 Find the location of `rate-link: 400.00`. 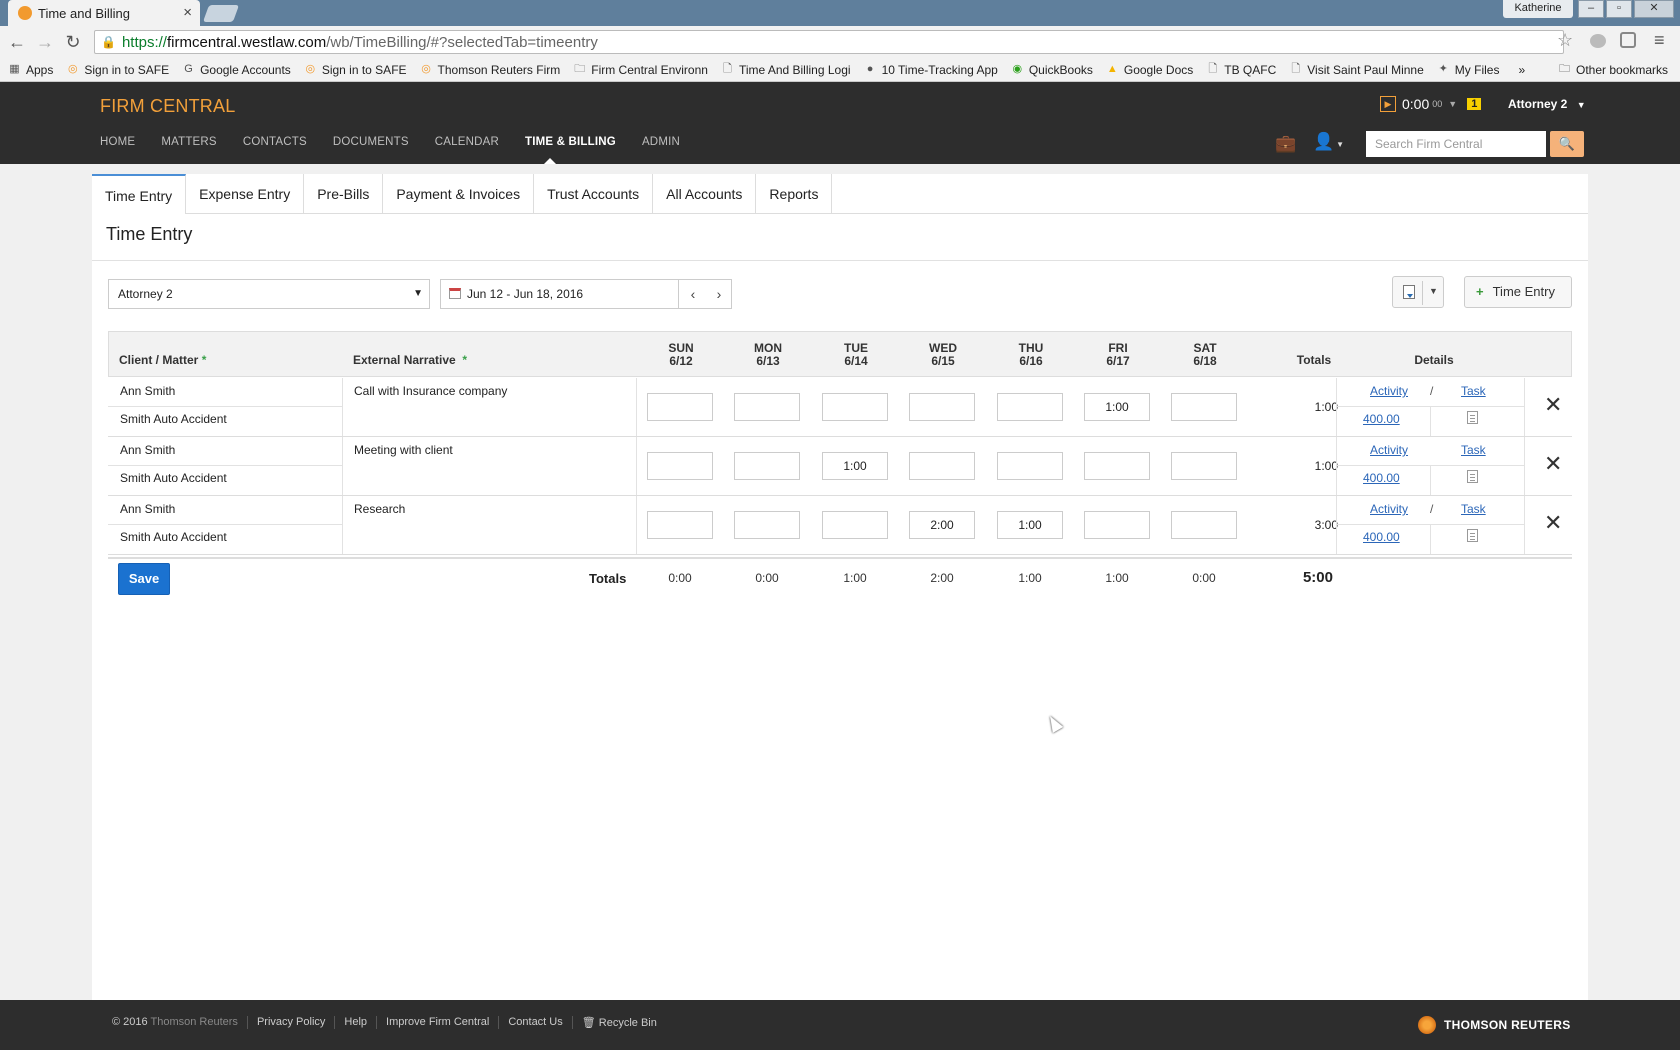

rate-link: 400.00 is located at coordinates (1381, 478).